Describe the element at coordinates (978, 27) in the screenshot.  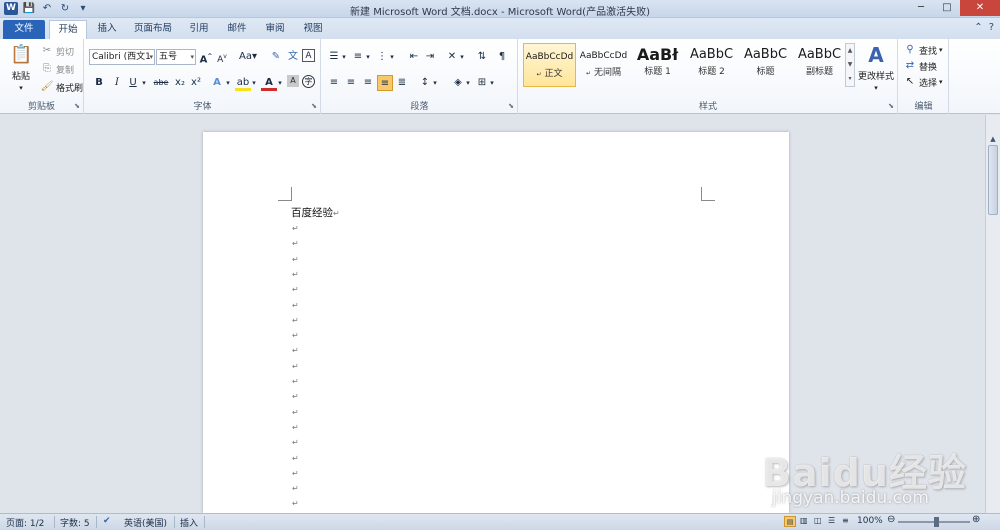
I see `ribbon-minimize-icon: ⌃` at that location.